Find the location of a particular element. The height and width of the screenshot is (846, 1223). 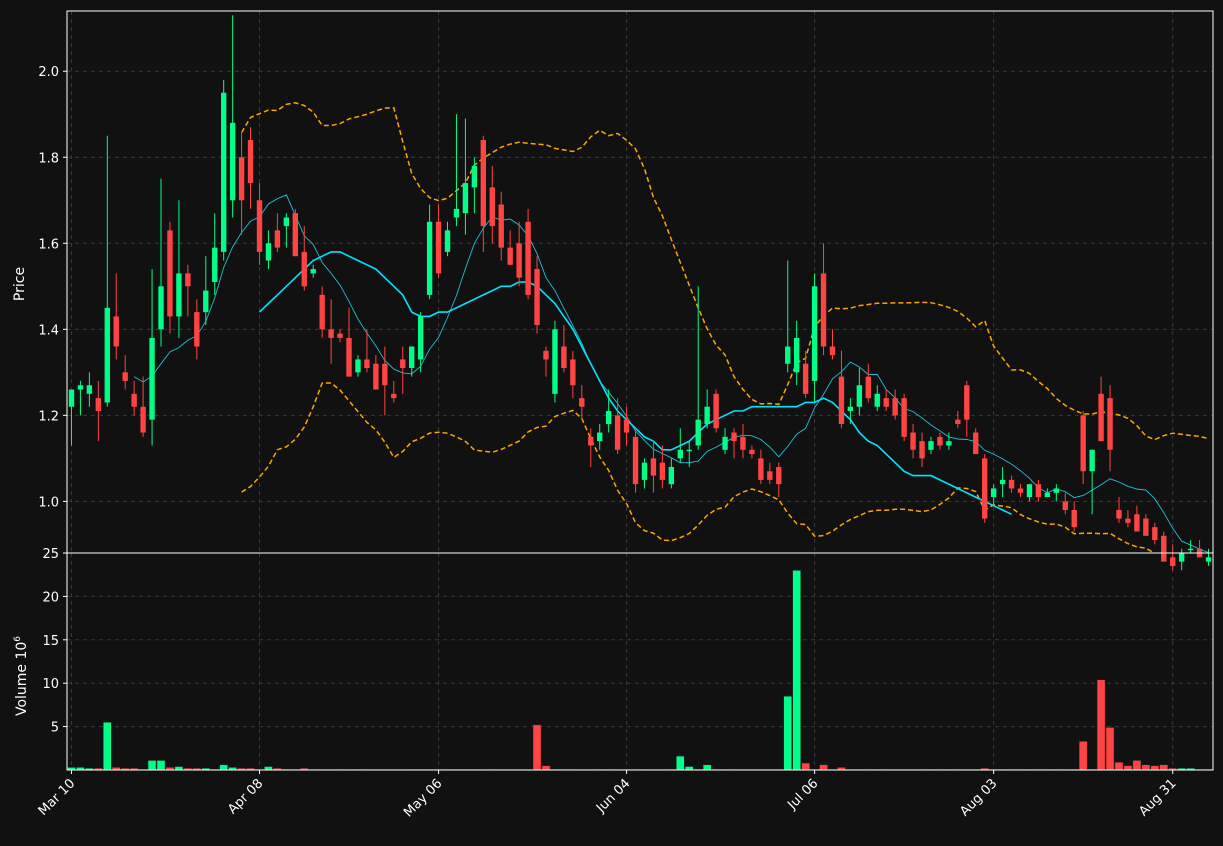

volume-tick-label: 15 is located at coordinates (50, 641).